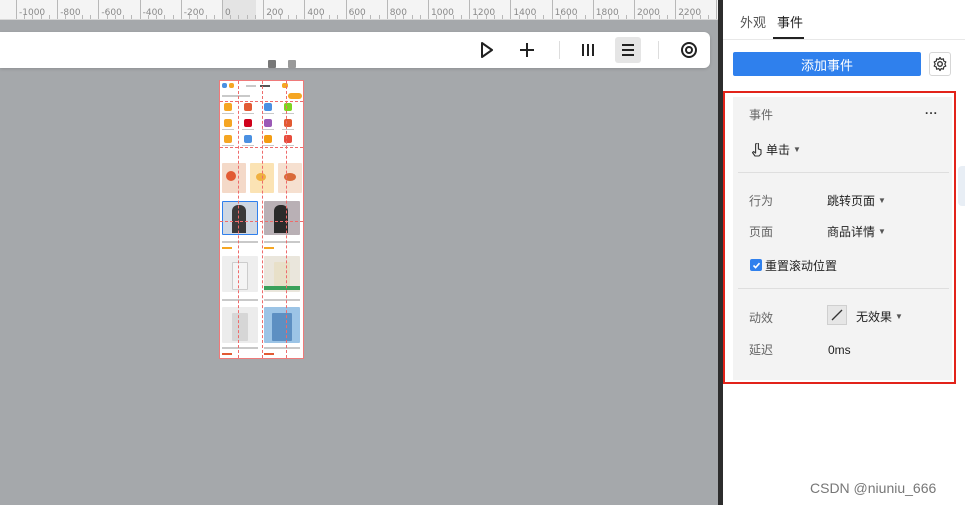 The width and height of the screenshot is (965, 505). Describe the element at coordinates (689, 50) in the screenshot. I see `target-button` at that location.